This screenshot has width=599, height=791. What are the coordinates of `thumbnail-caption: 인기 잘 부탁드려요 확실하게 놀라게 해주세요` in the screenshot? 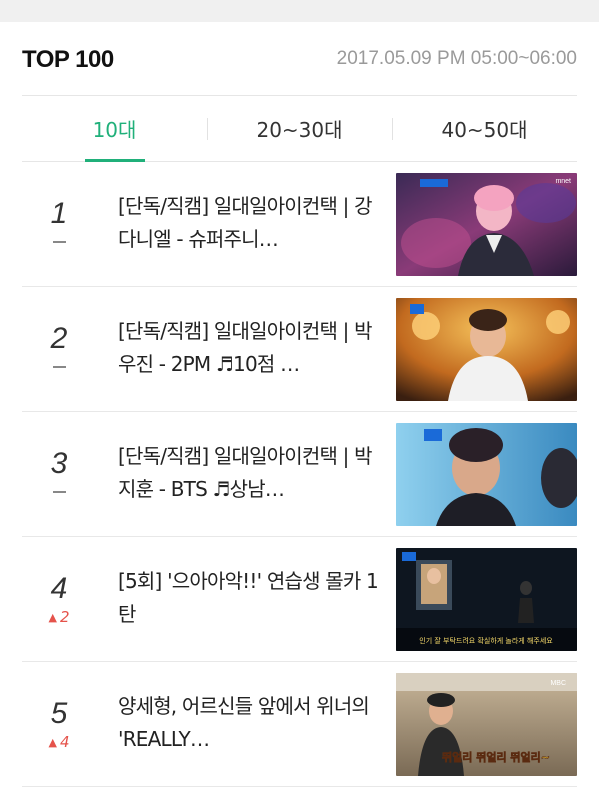 It's located at (486, 640).